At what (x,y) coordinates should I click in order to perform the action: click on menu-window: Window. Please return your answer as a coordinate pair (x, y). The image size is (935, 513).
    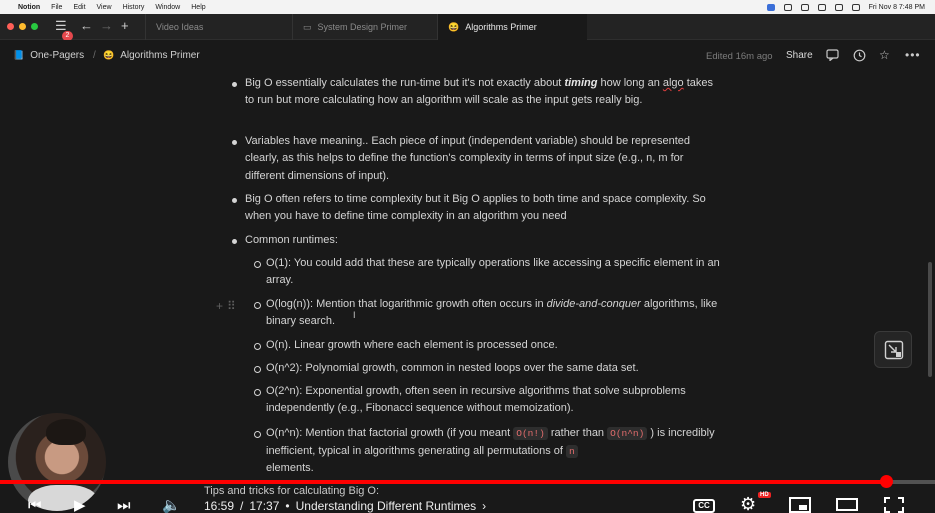
    Looking at the image, I should click on (167, 7).